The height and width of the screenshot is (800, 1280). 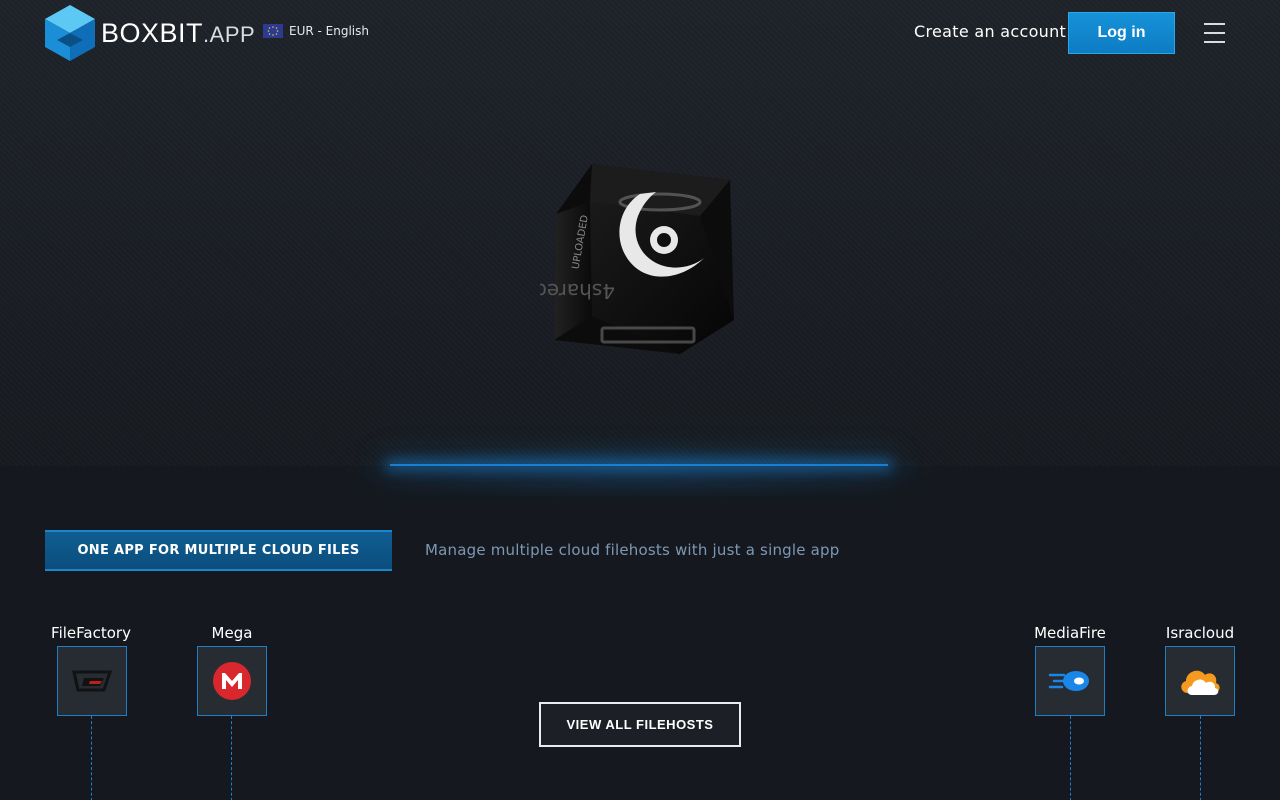 What do you see at coordinates (637, 259) in the screenshot?
I see `filehost-cube-illustration: 4shared UPLOADED` at bounding box center [637, 259].